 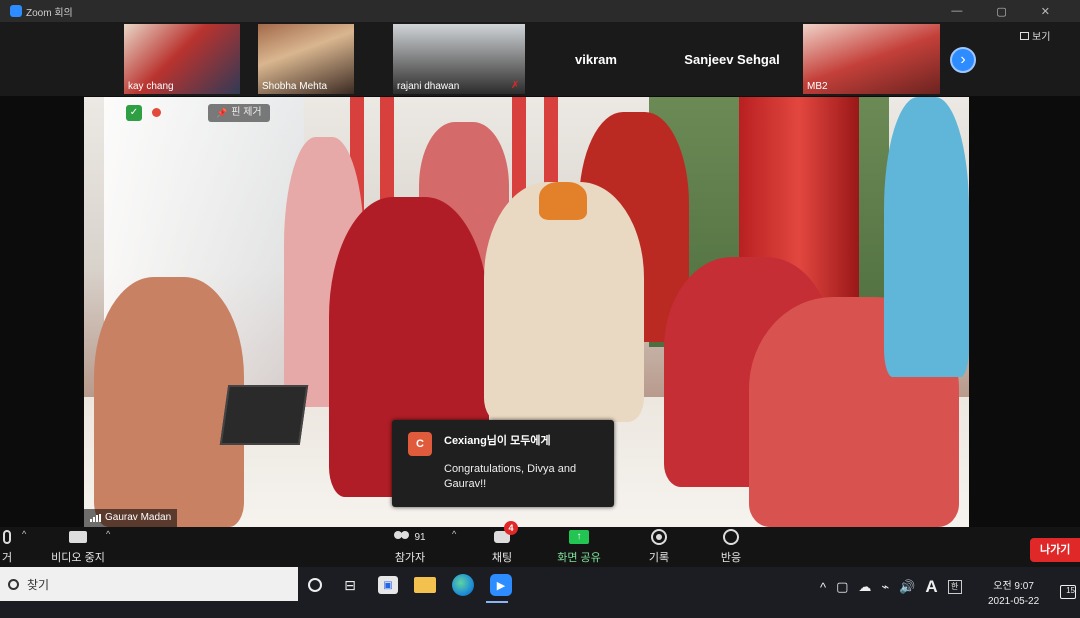 I want to click on audio-options-caret-icon: ^, so click(x=24, y=534).